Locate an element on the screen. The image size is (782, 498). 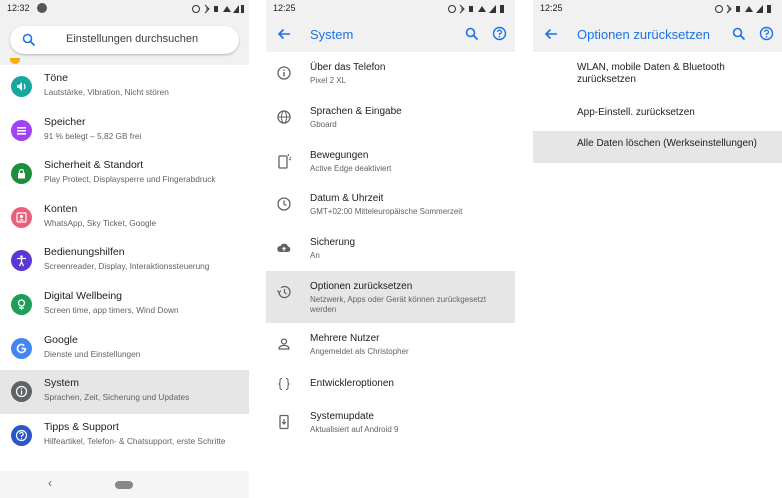
system-item-title: Optionen zurücksetzen is located at coordinates (361, 286).